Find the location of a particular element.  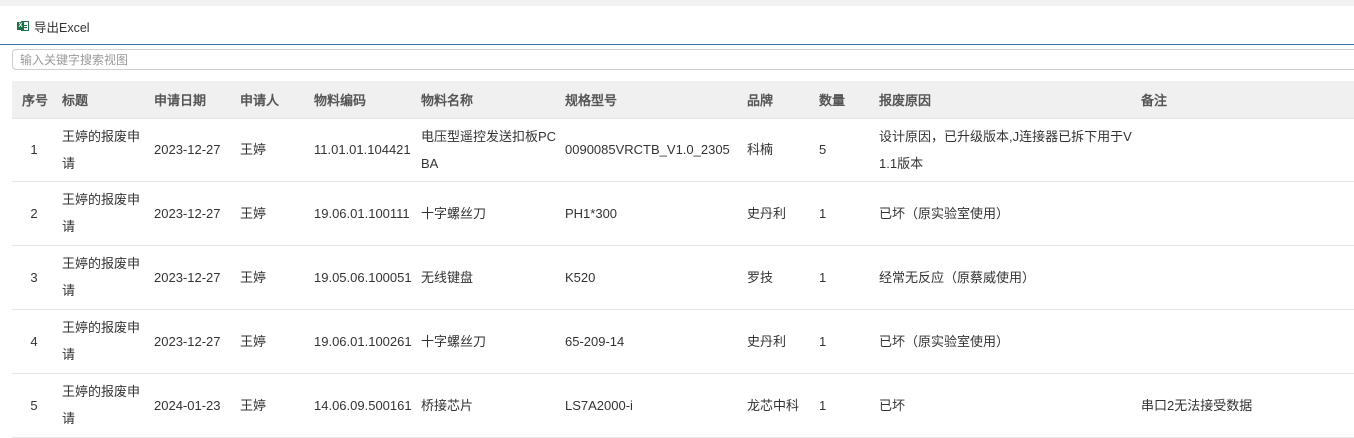

column-header-qty: 数量 is located at coordinates (843, 100).